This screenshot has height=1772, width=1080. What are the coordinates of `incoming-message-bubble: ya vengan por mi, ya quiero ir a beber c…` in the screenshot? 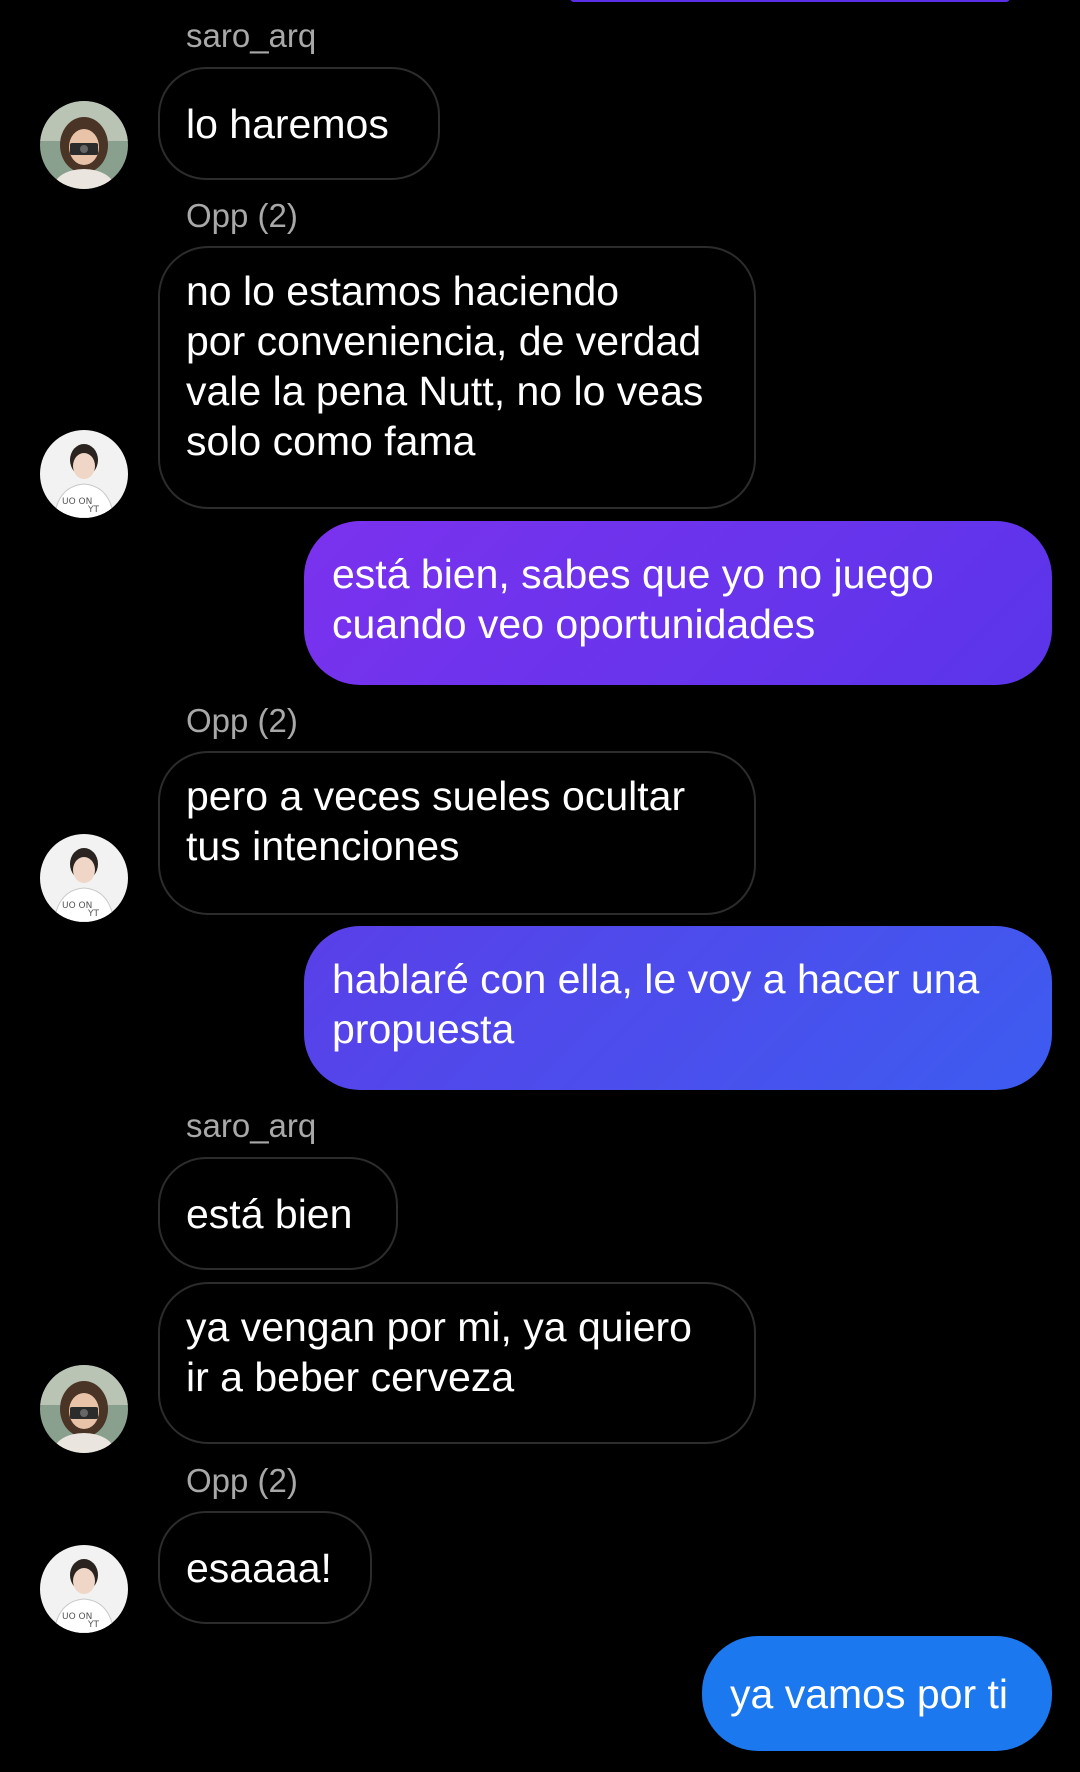 It's located at (457, 1363).